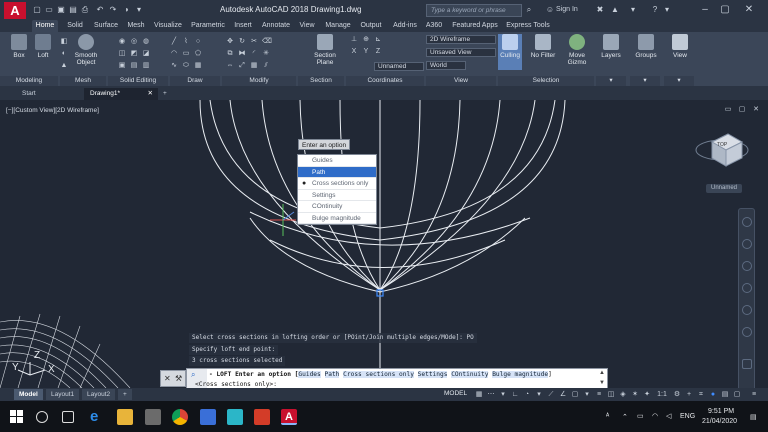 This screenshot has height=432, width=768. I want to click on cone-icon: ▲, so click(64, 66).